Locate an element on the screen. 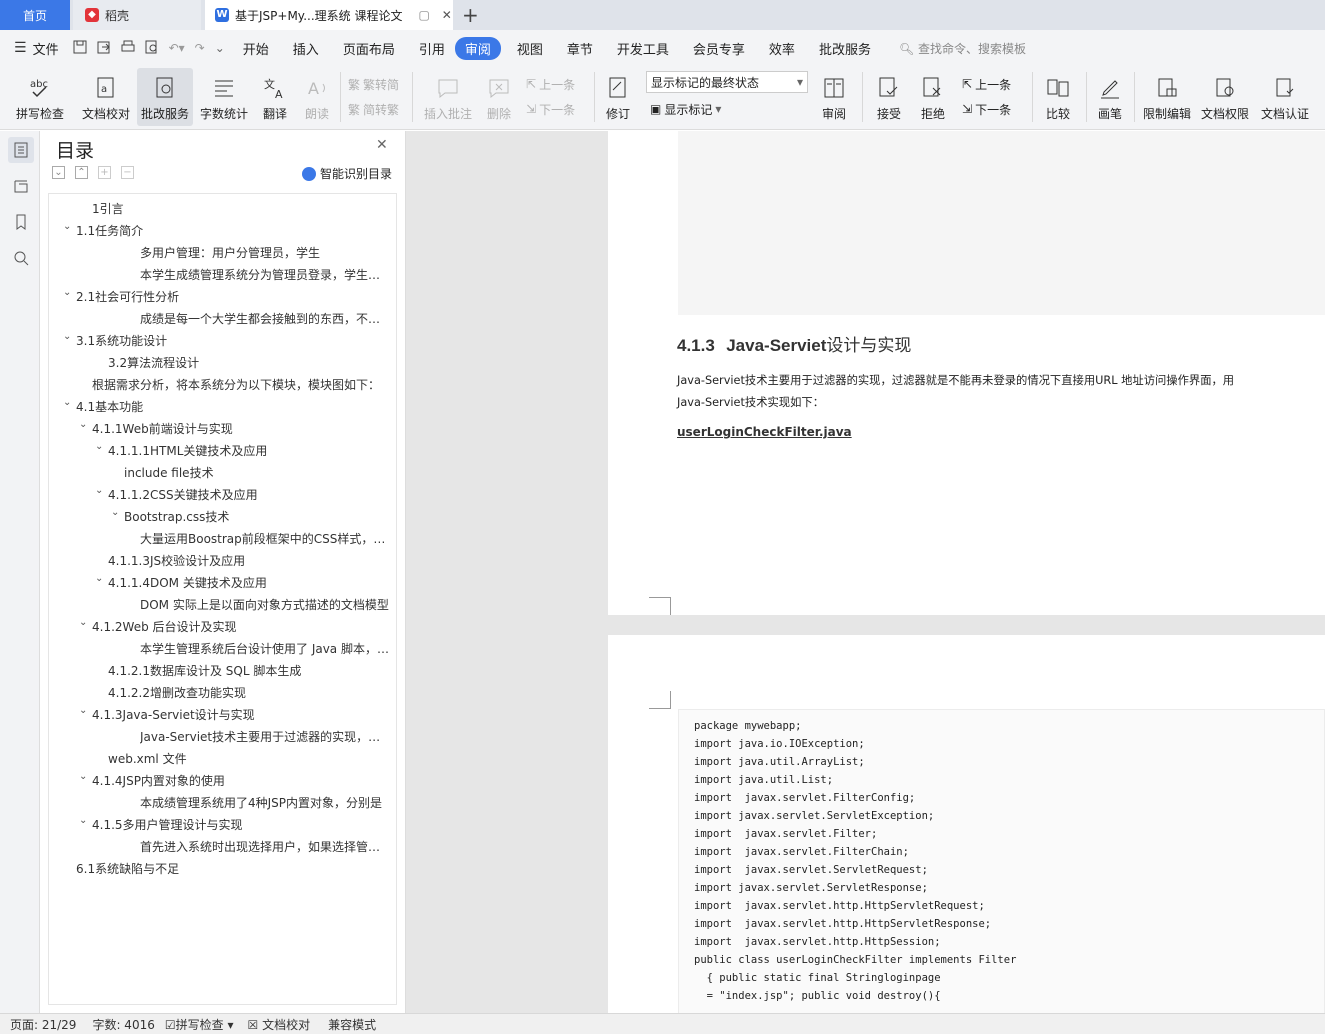  bookmark-icon is located at coordinates (21, 222).